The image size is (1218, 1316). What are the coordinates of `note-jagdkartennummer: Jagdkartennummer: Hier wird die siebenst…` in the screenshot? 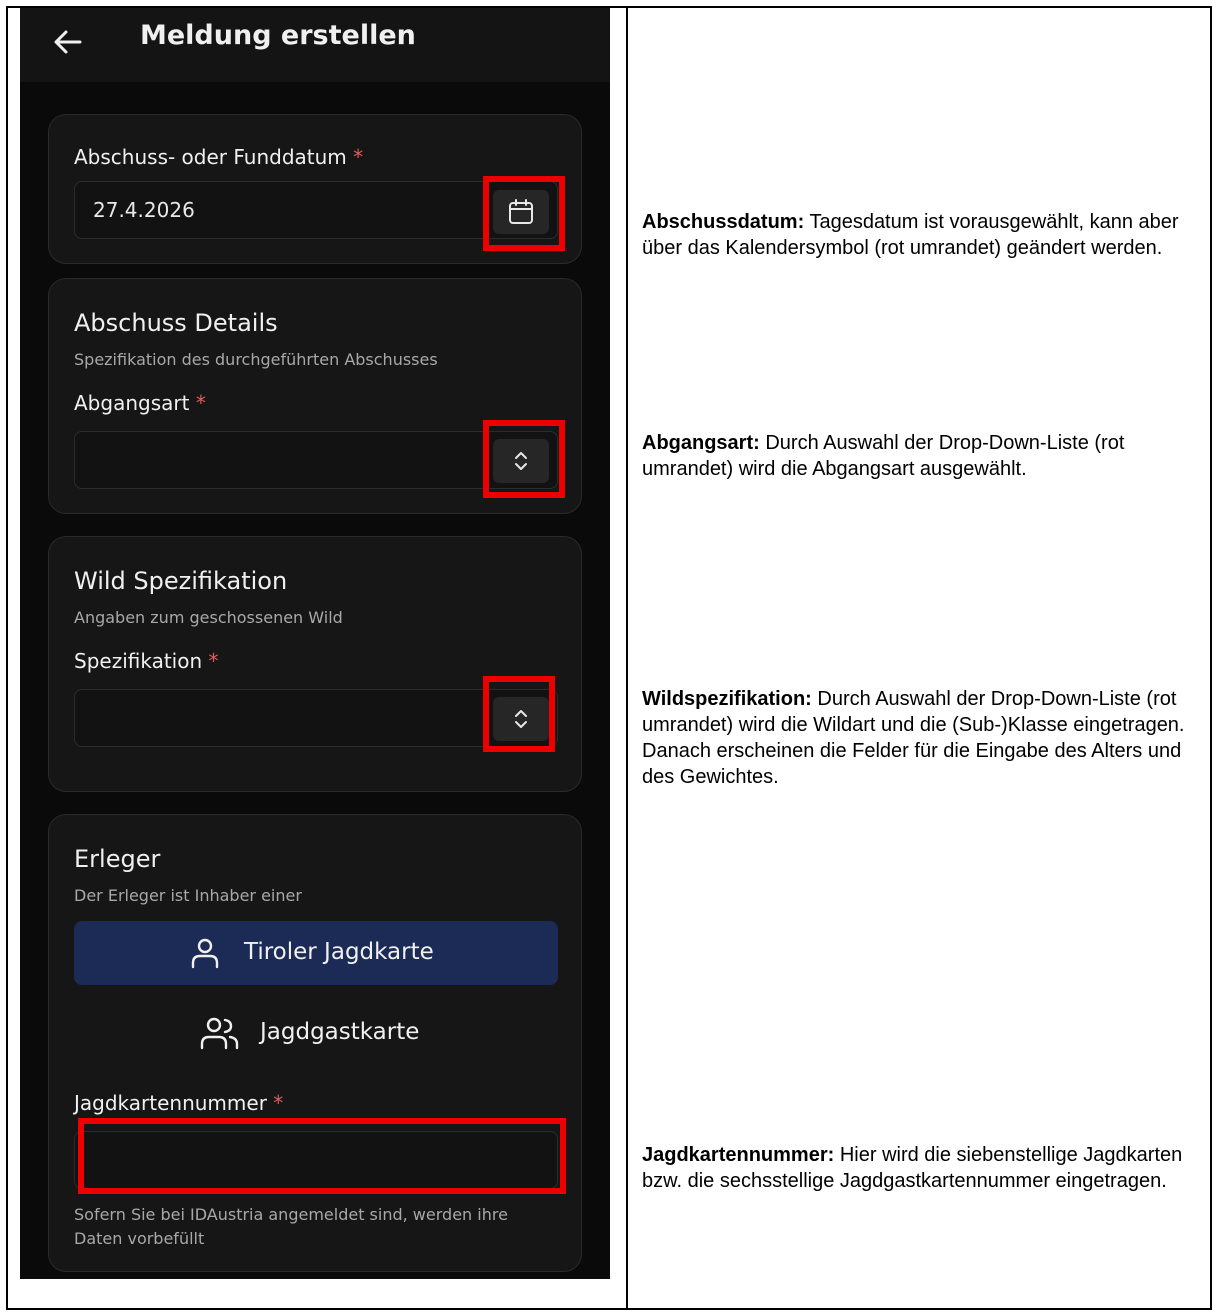 It's located at (912, 1168).